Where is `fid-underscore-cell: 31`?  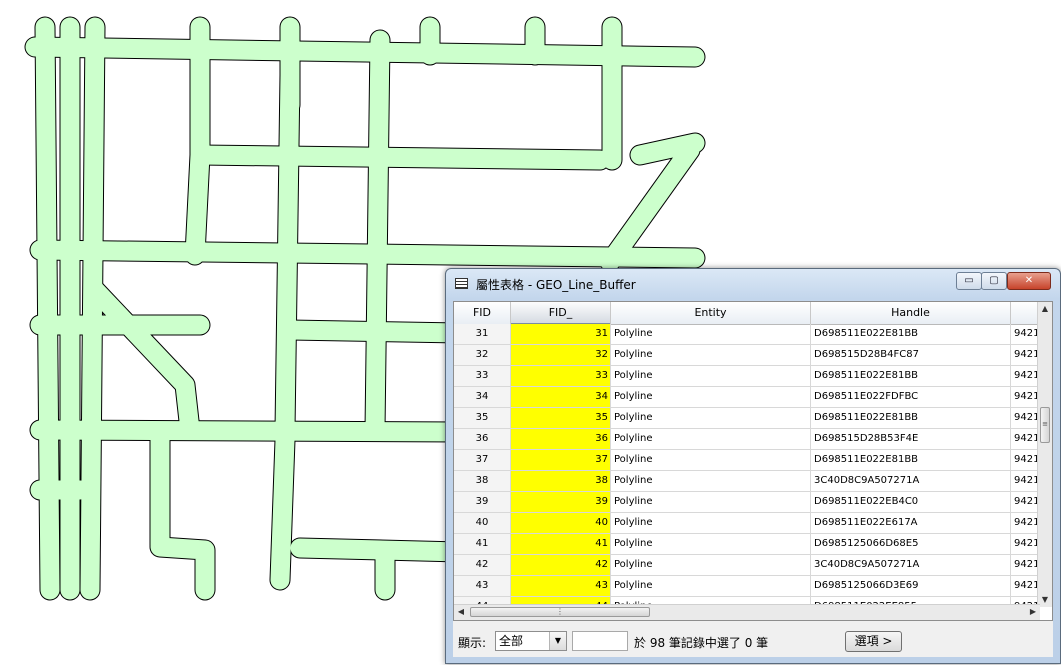 fid-underscore-cell: 31 is located at coordinates (561, 334).